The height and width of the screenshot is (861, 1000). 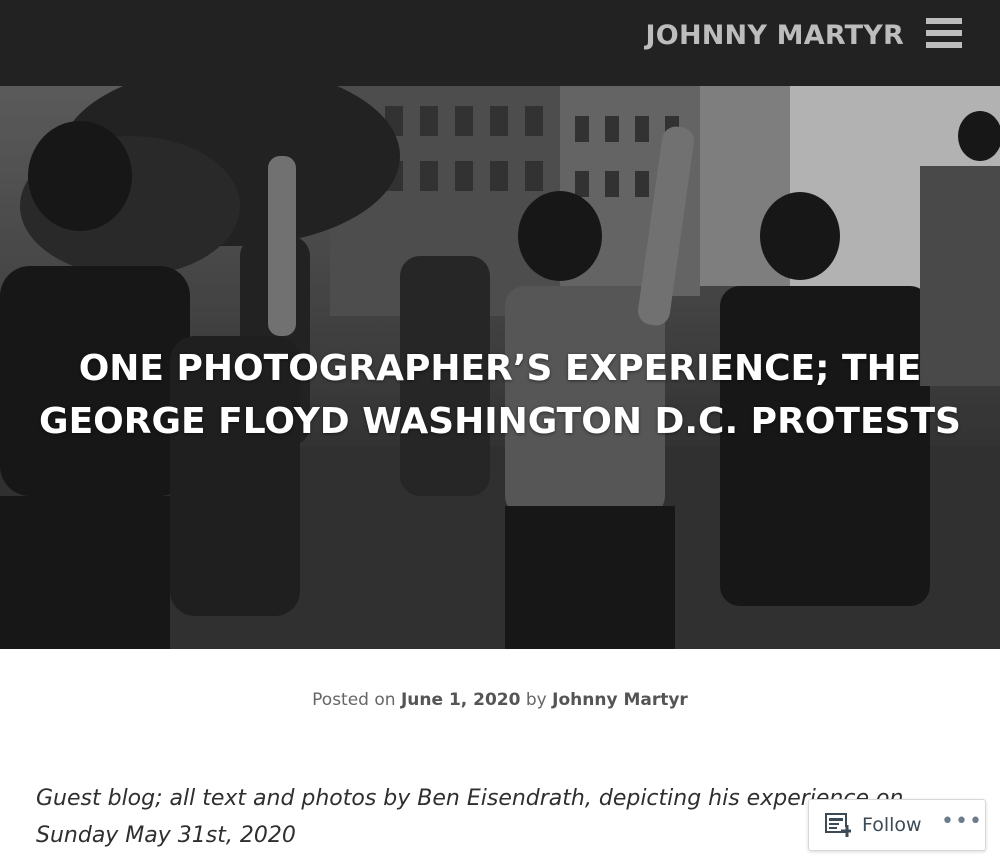 What do you see at coordinates (944, 33) in the screenshot?
I see `hamburger-menu-icon` at bounding box center [944, 33].